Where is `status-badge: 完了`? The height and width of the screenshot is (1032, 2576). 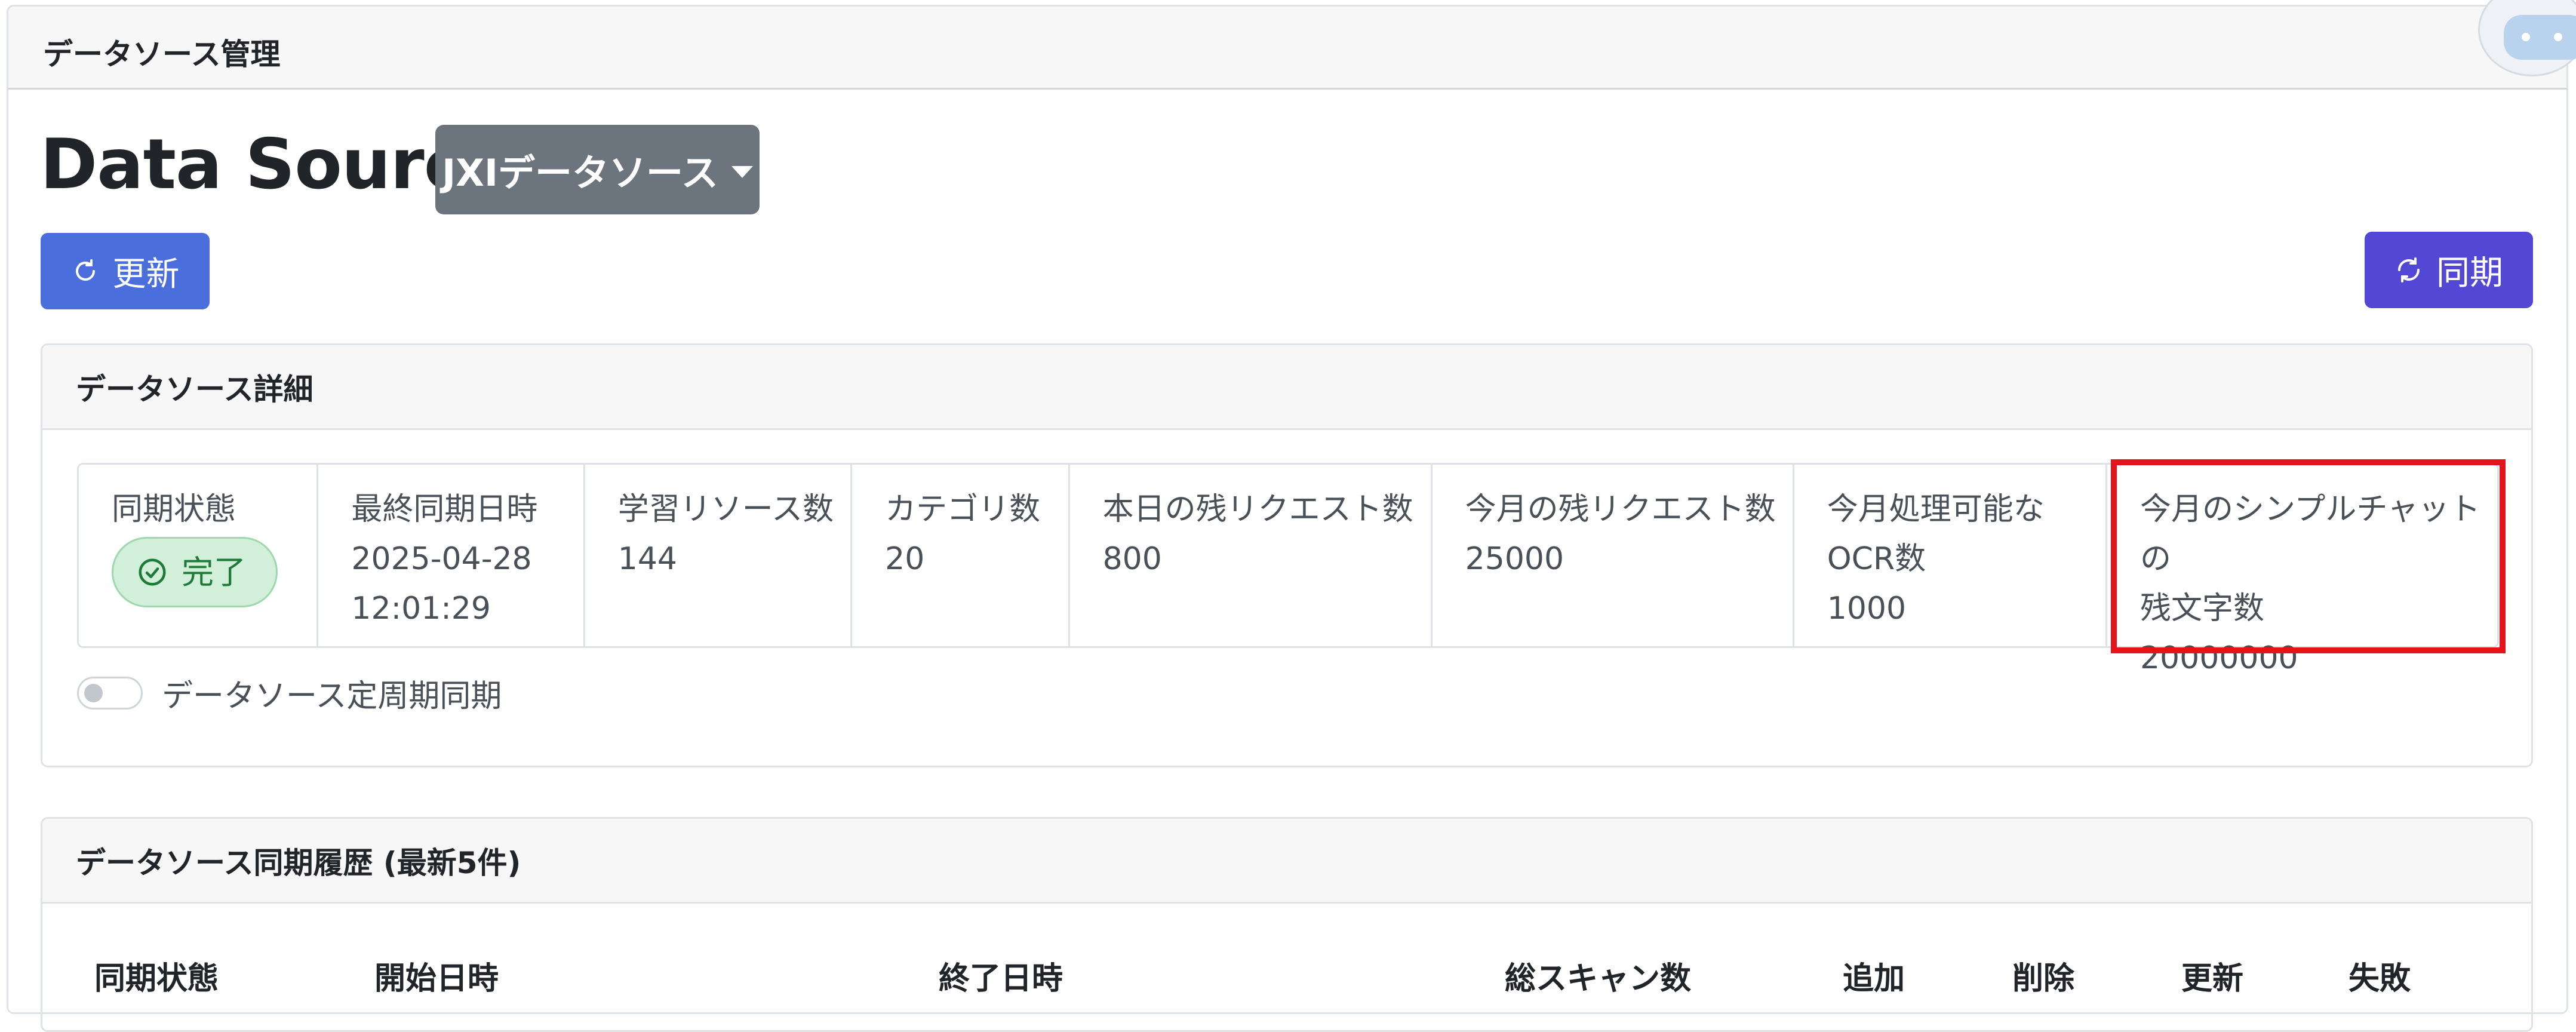 status-badge: 完了 is located at coordinates (195, 572).